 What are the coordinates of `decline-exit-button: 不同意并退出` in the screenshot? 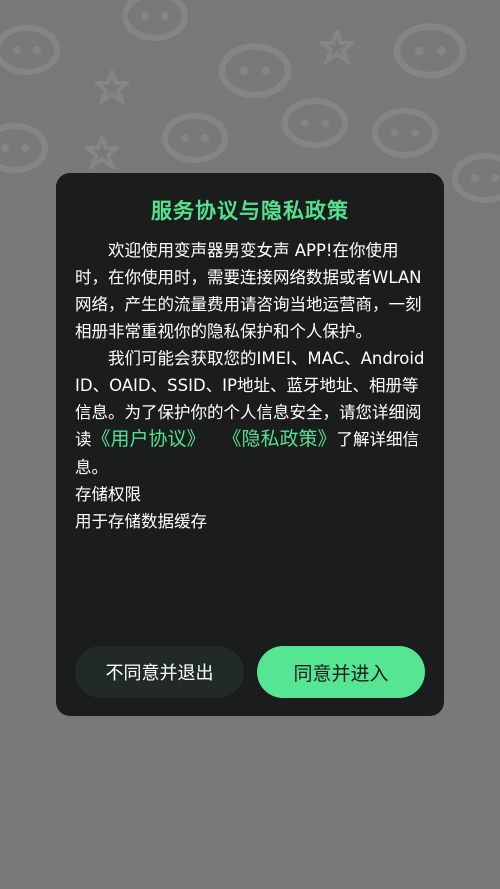 It's located at (159, 672).